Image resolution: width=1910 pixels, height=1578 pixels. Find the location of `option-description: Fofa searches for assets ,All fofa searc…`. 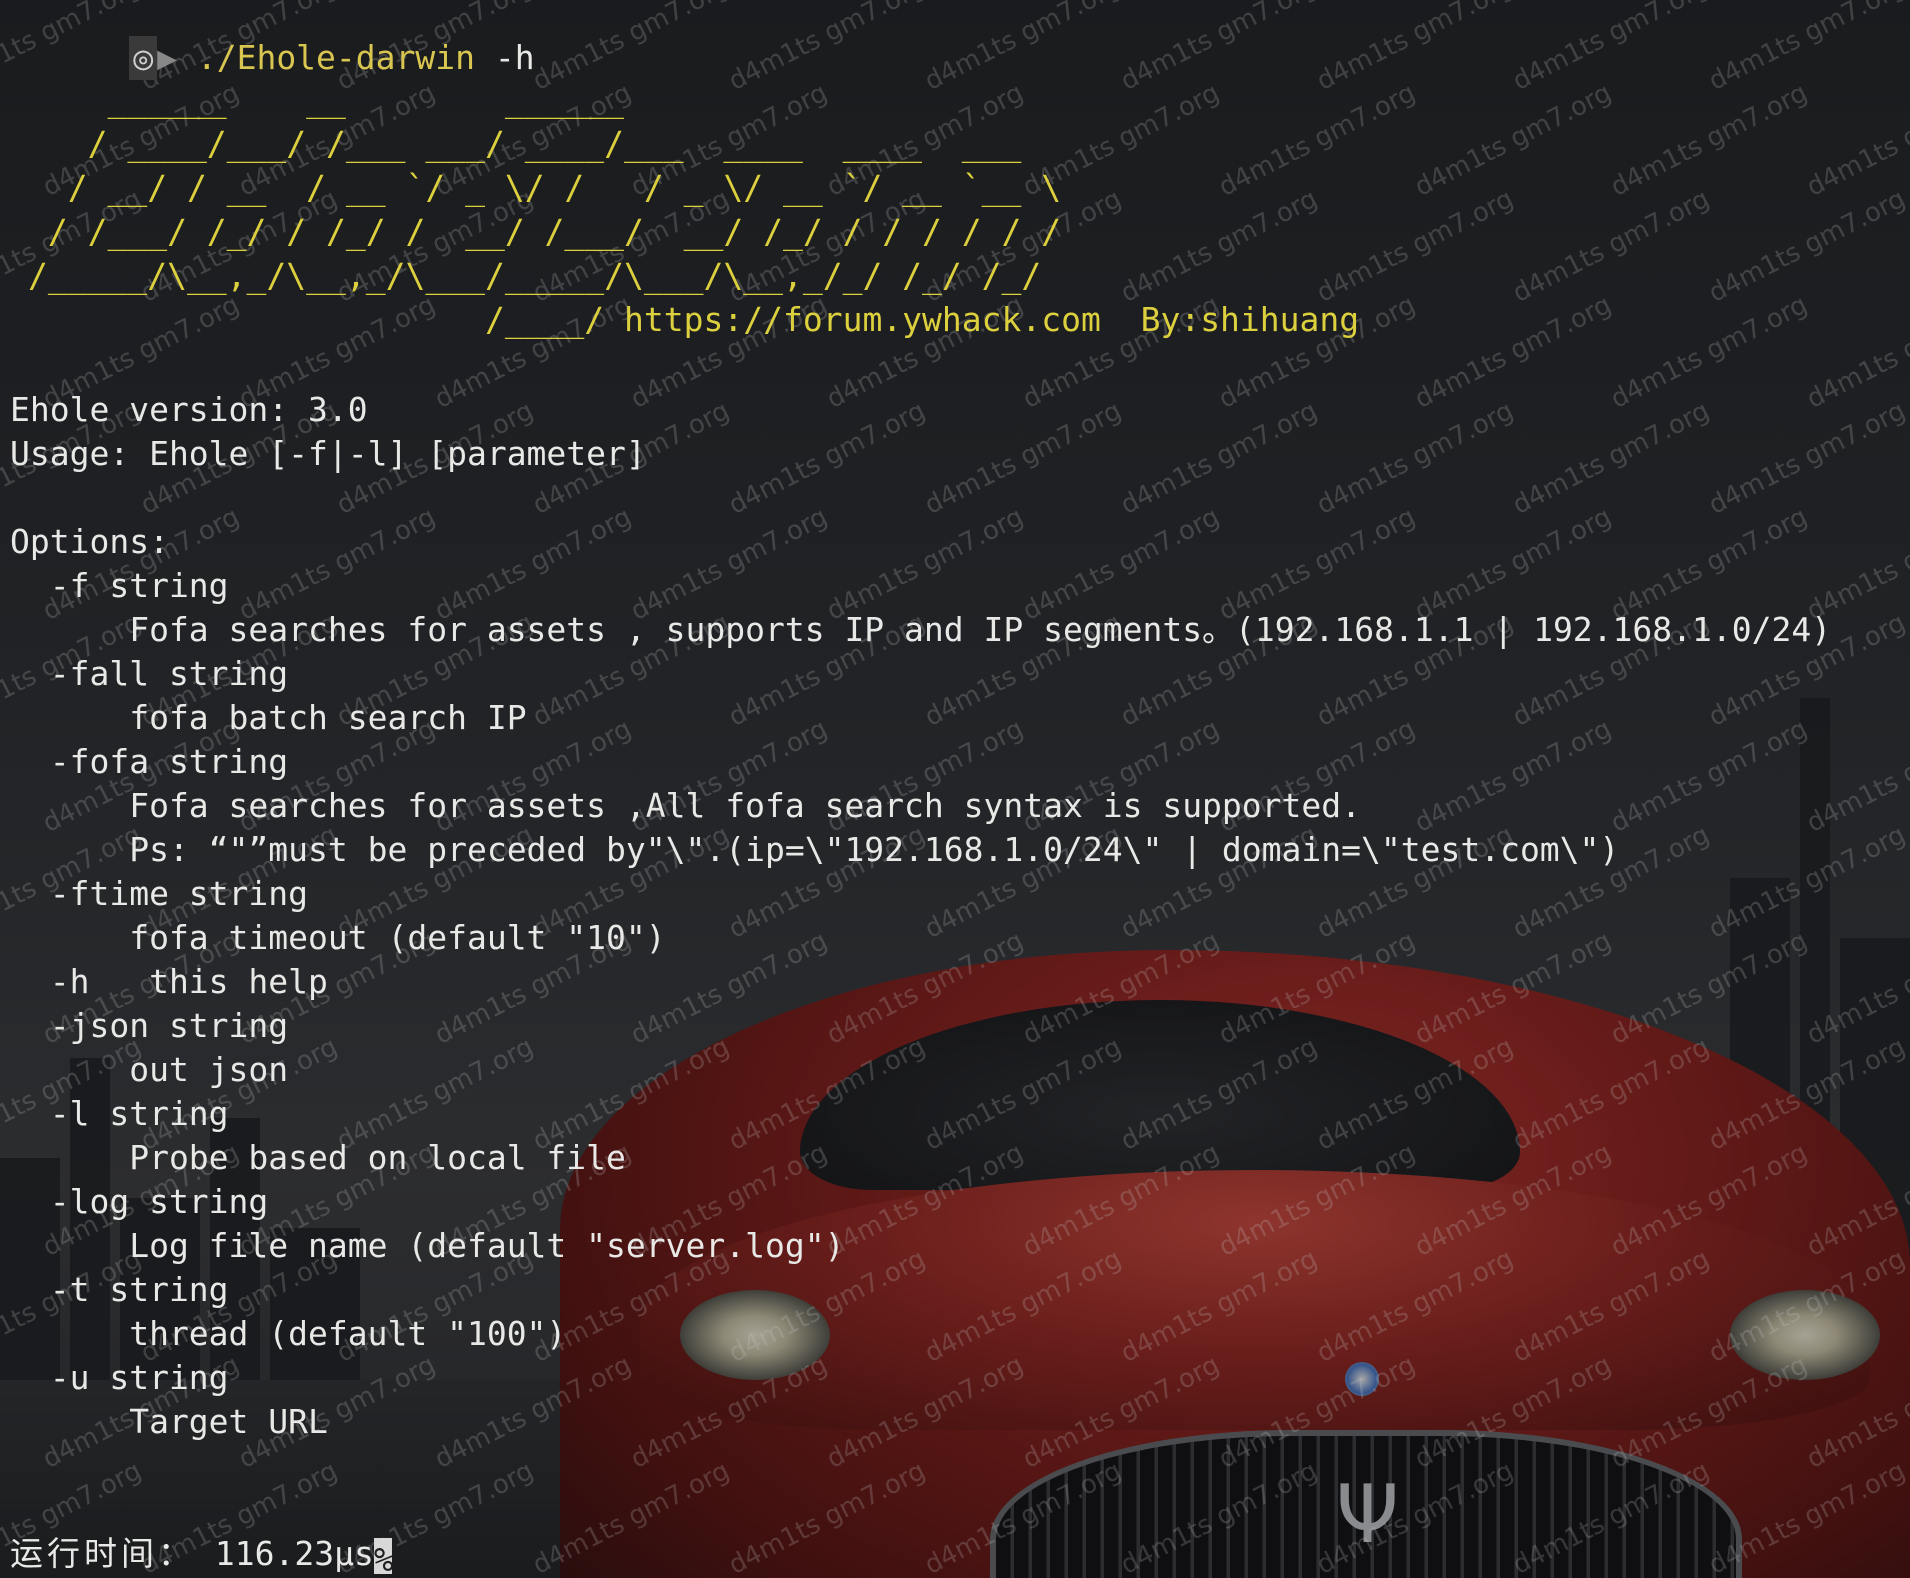

option-description: Fofa searches for assets ,All fofa searc… is located at coordinates (686, 805).